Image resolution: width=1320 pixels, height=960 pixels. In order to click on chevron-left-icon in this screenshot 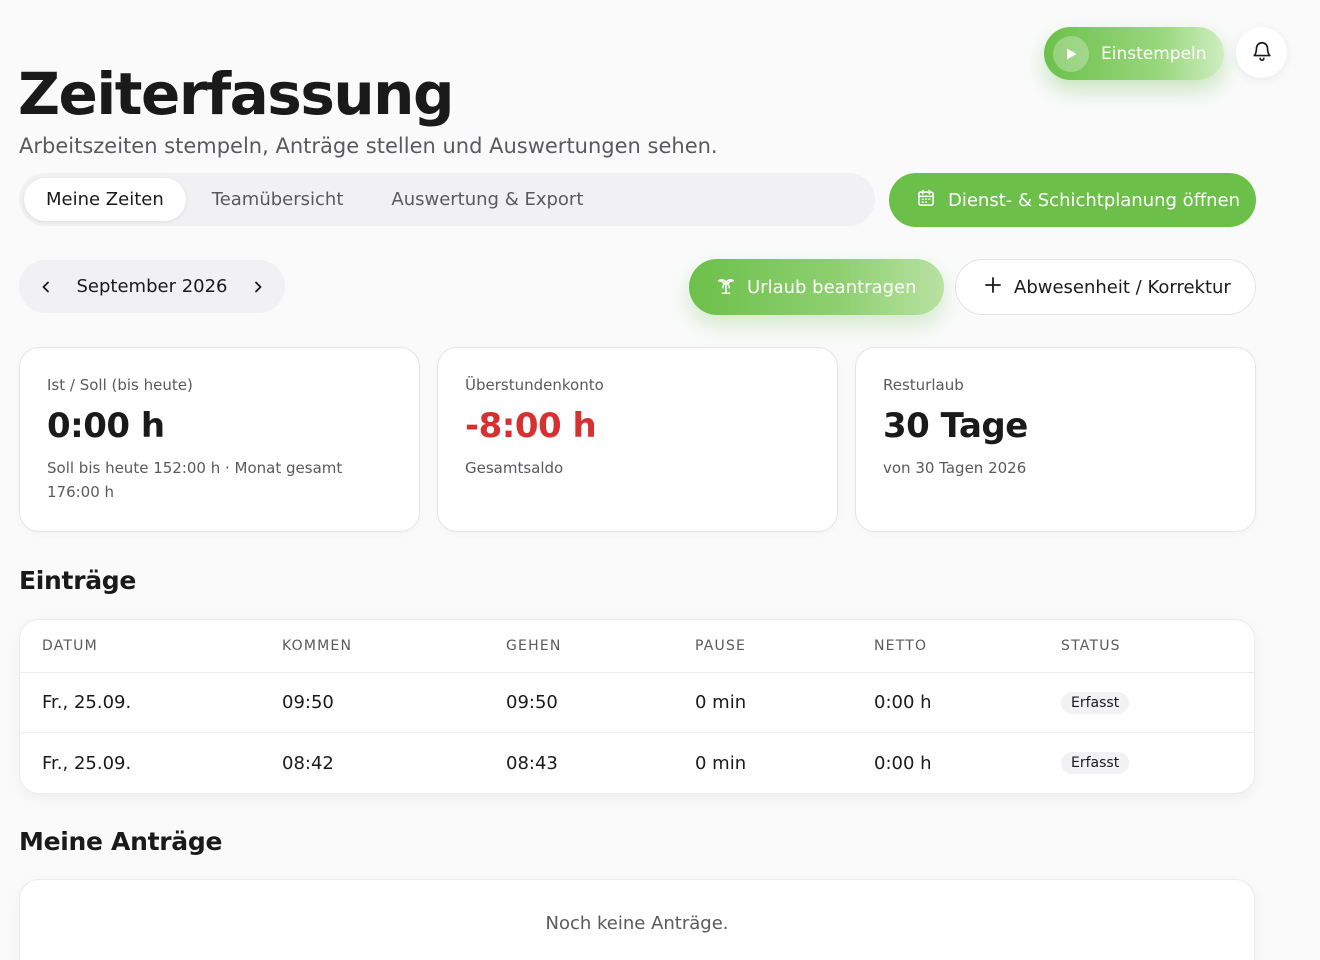, I will do `click(46, 287)`.